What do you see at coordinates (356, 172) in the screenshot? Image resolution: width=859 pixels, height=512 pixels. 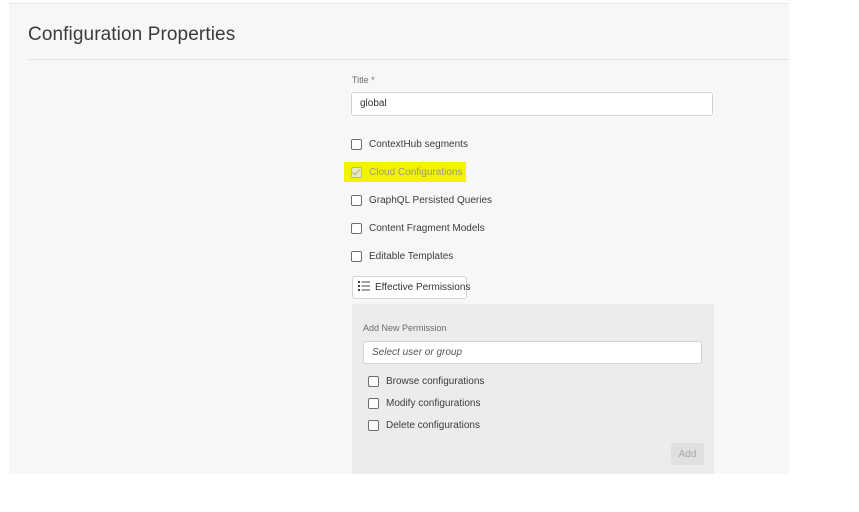 I see `checkbox-box-checked` at bounding box center [356, 172].